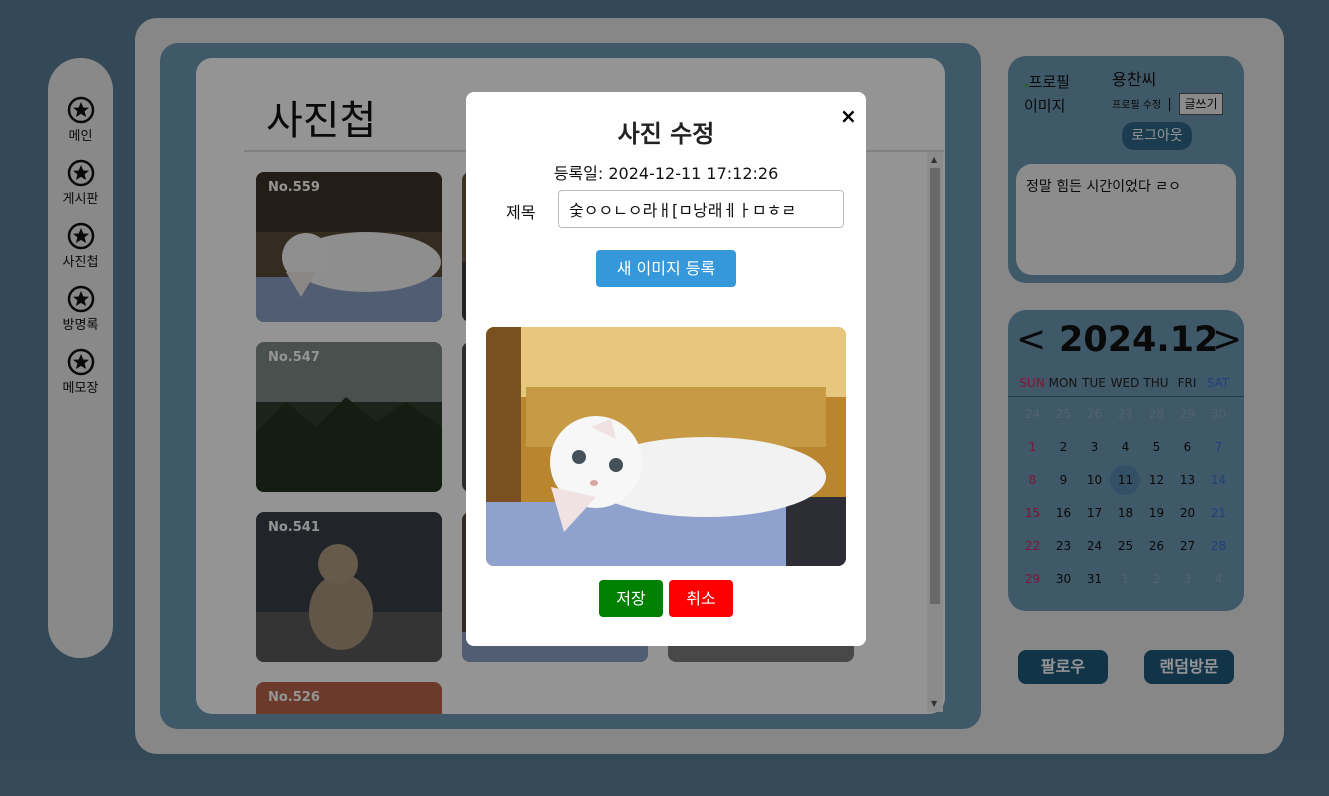 The image size is (1329, 796). Describe the element at coordinates (666, 134) in the screenshot. I see `modal-title: 사진 수정` at that location.